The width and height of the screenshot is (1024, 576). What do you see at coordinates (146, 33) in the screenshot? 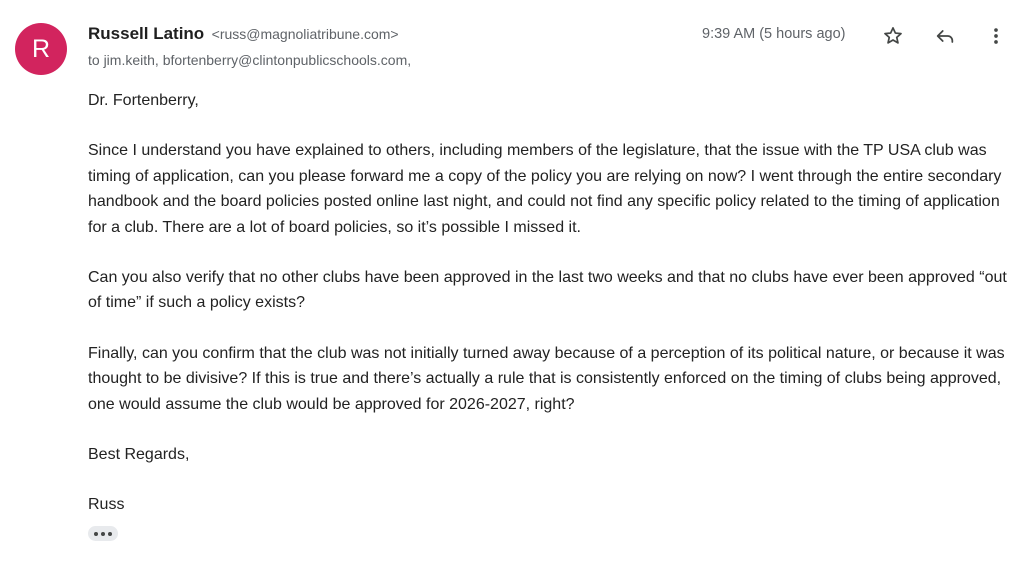
I see `sender-name: Russell Latino` at bounding box center [146, 33].